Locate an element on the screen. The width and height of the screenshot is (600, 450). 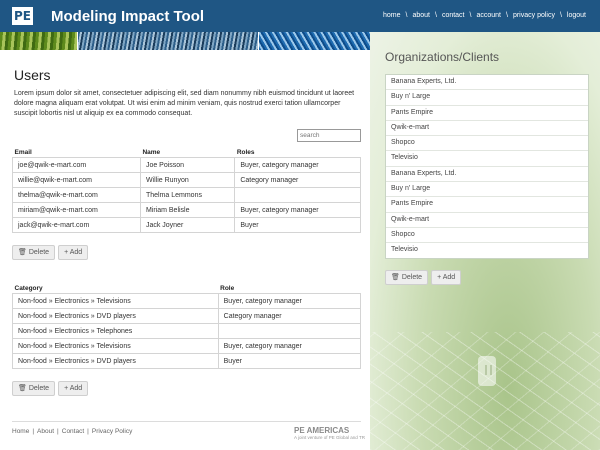
categories-add-button: + Add is located at coordinates (73, 388).